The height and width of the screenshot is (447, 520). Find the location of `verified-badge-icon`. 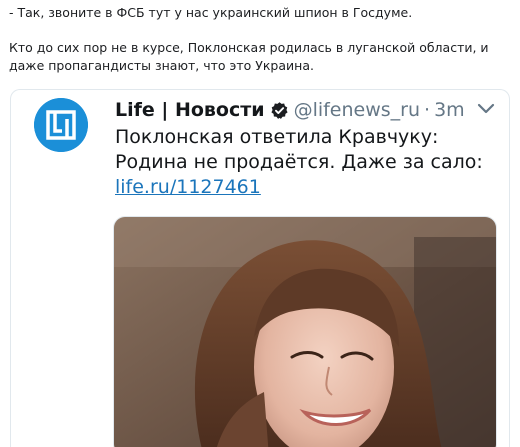

verified-badge-icon is located at coordinates (279, 110).